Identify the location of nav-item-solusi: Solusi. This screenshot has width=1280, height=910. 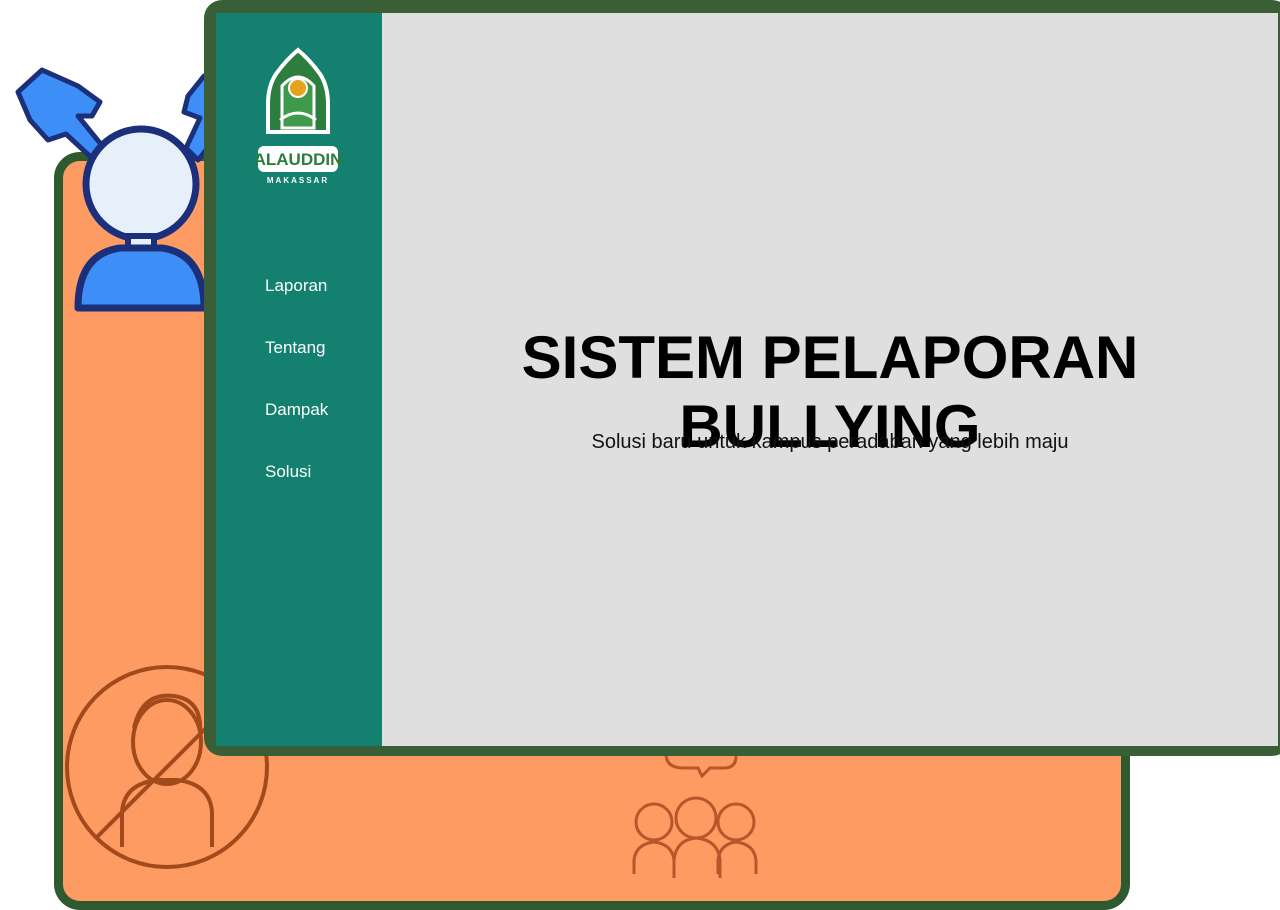
(296, 491).